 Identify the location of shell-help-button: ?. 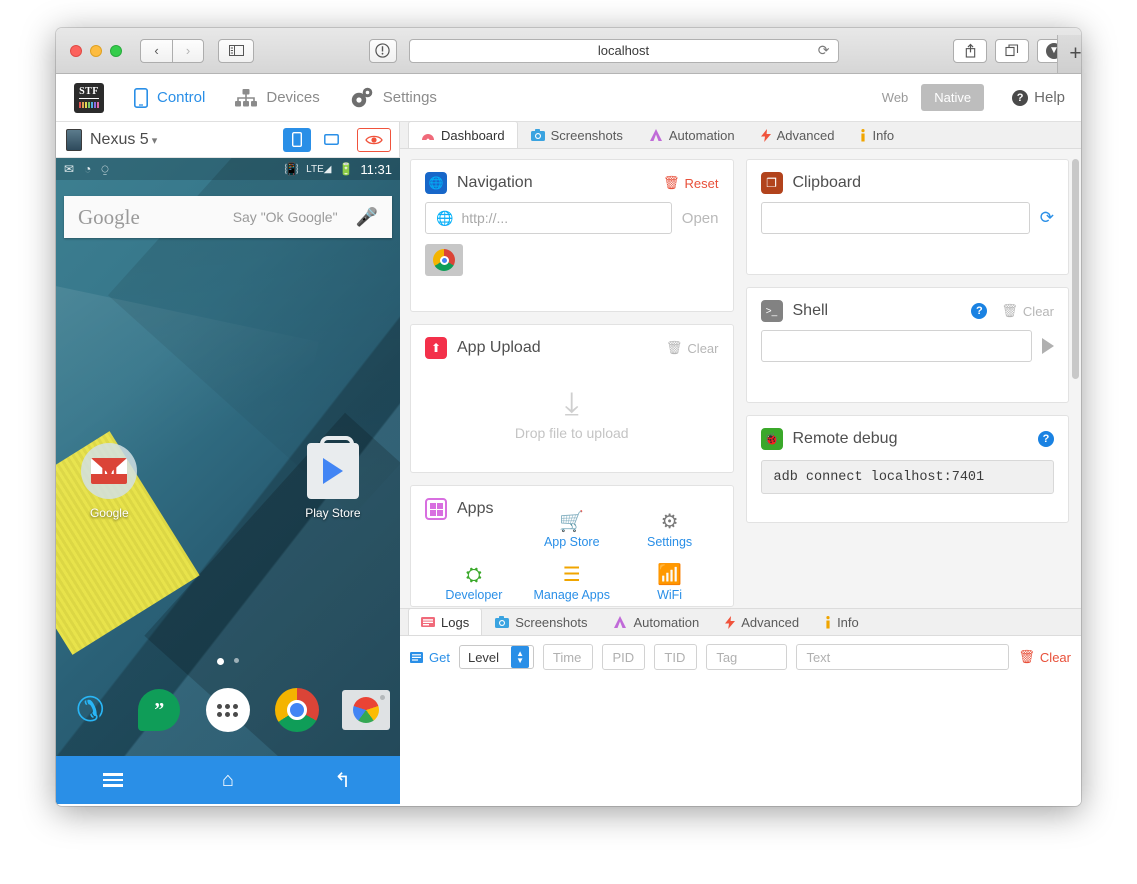
(979, 311).